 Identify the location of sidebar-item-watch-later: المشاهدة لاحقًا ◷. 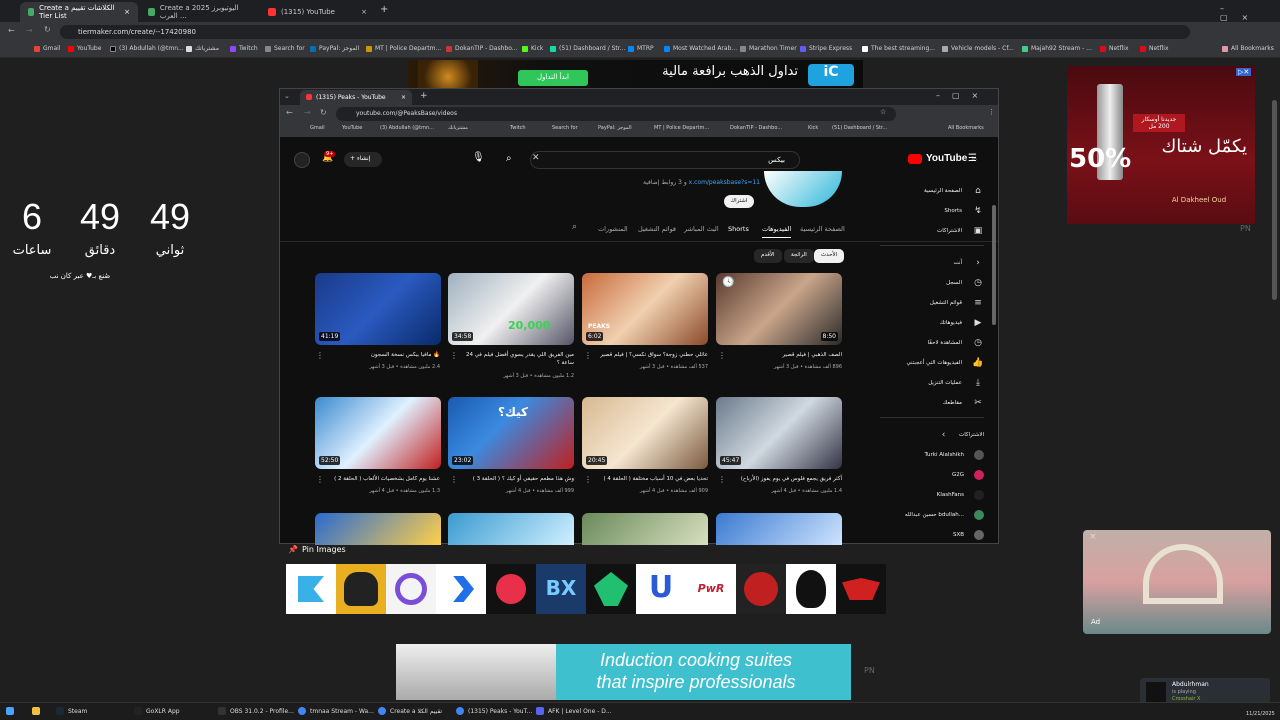
(932, 343).